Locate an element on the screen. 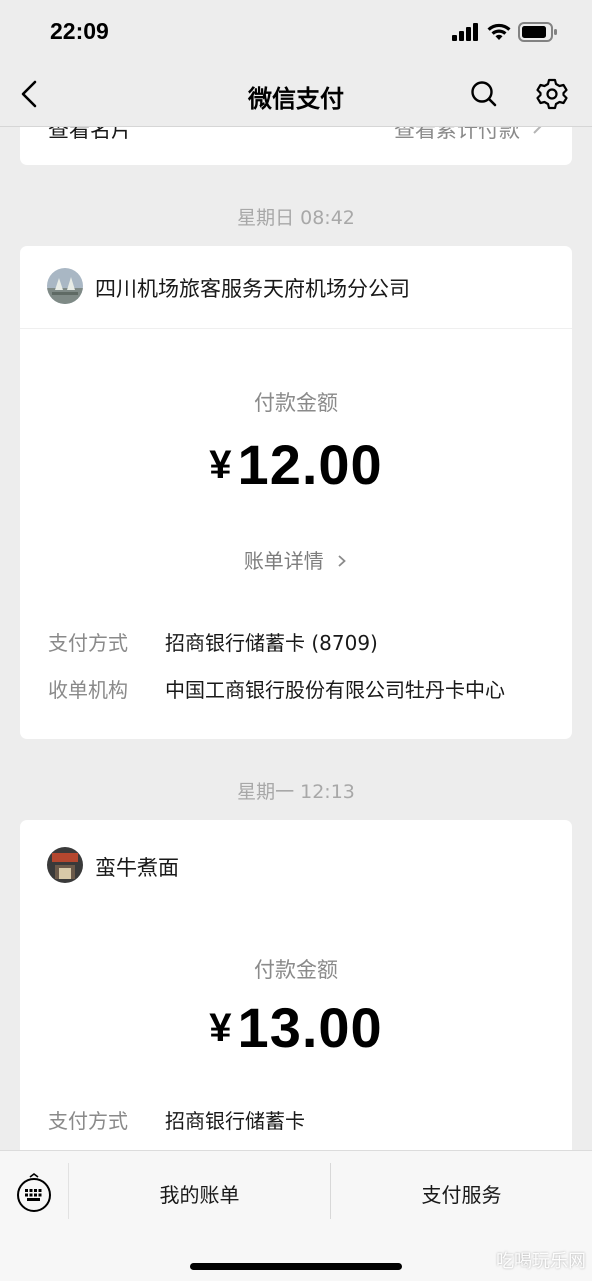  keyboard-icon is located at coordinates (34, 1192).